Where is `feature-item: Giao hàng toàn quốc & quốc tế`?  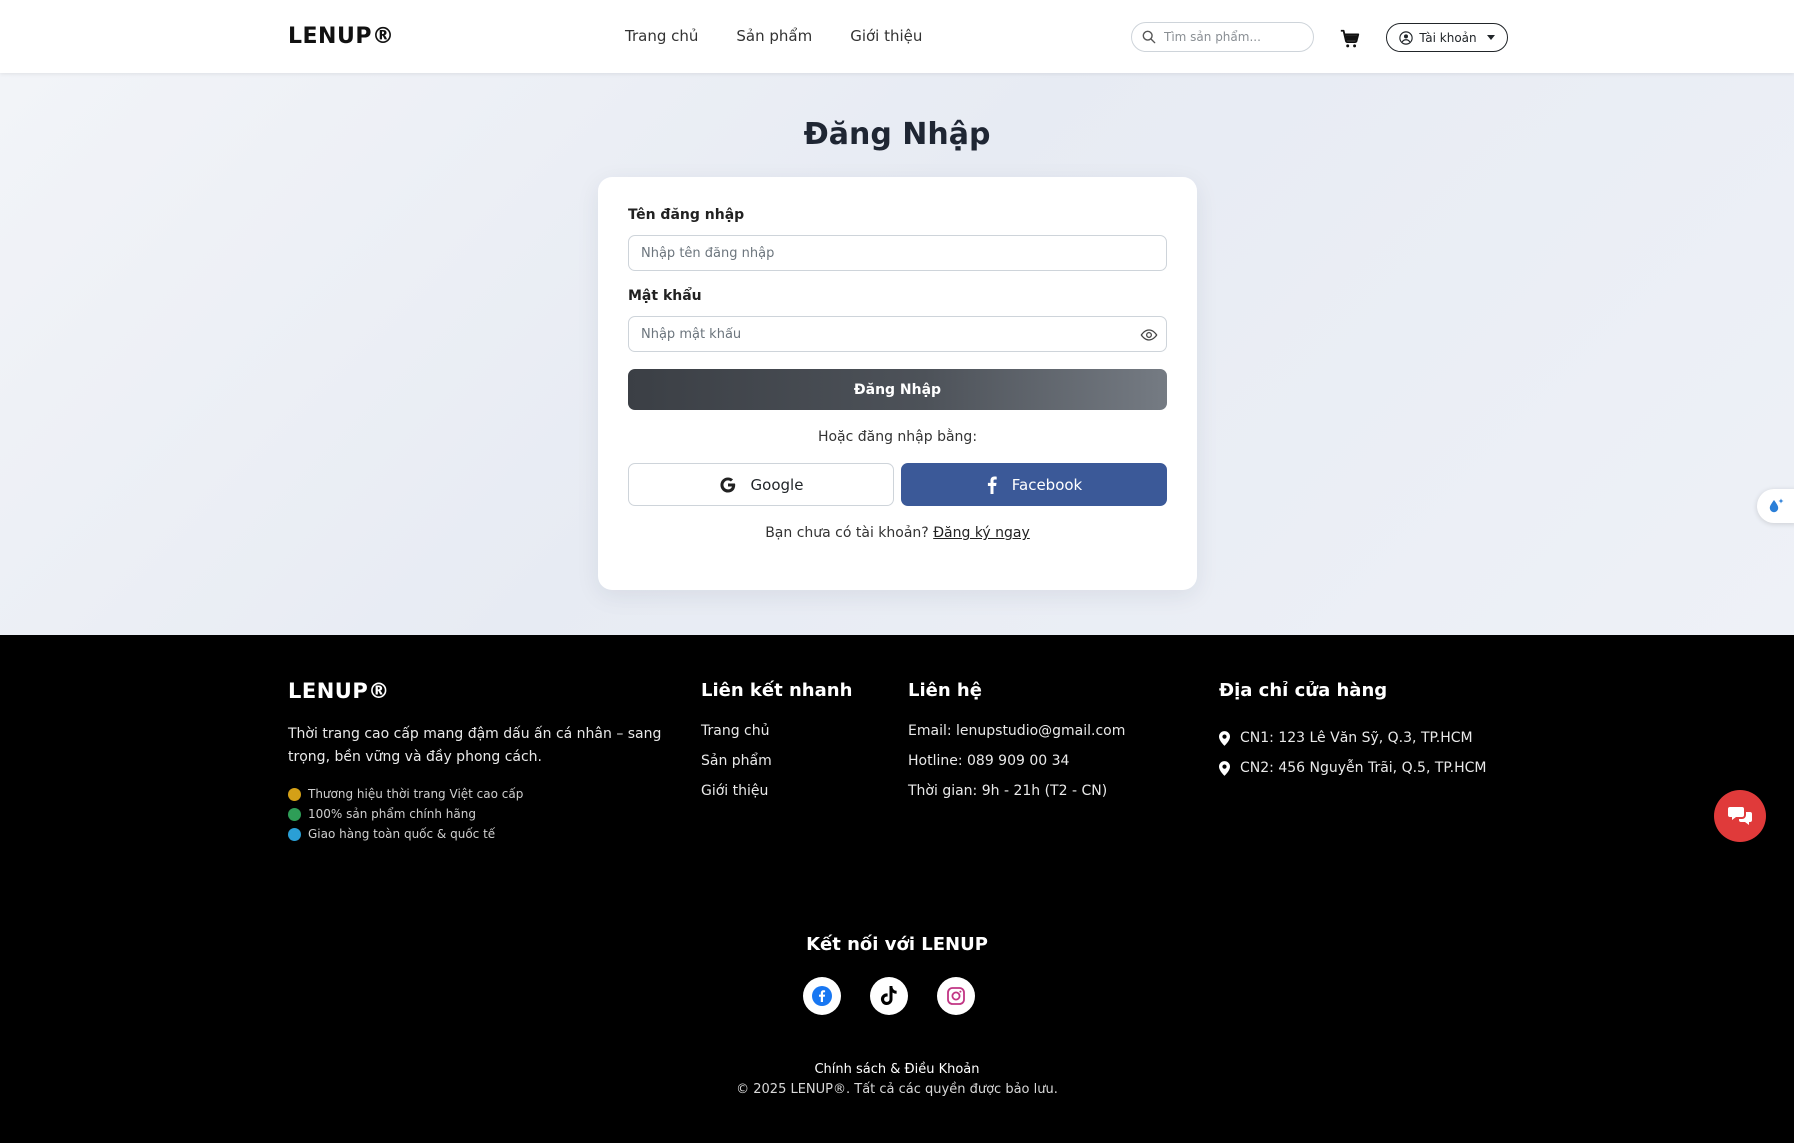 feature-item: Giao hàng toàn quốc & quốc tế is located at coordinates (405, 834).